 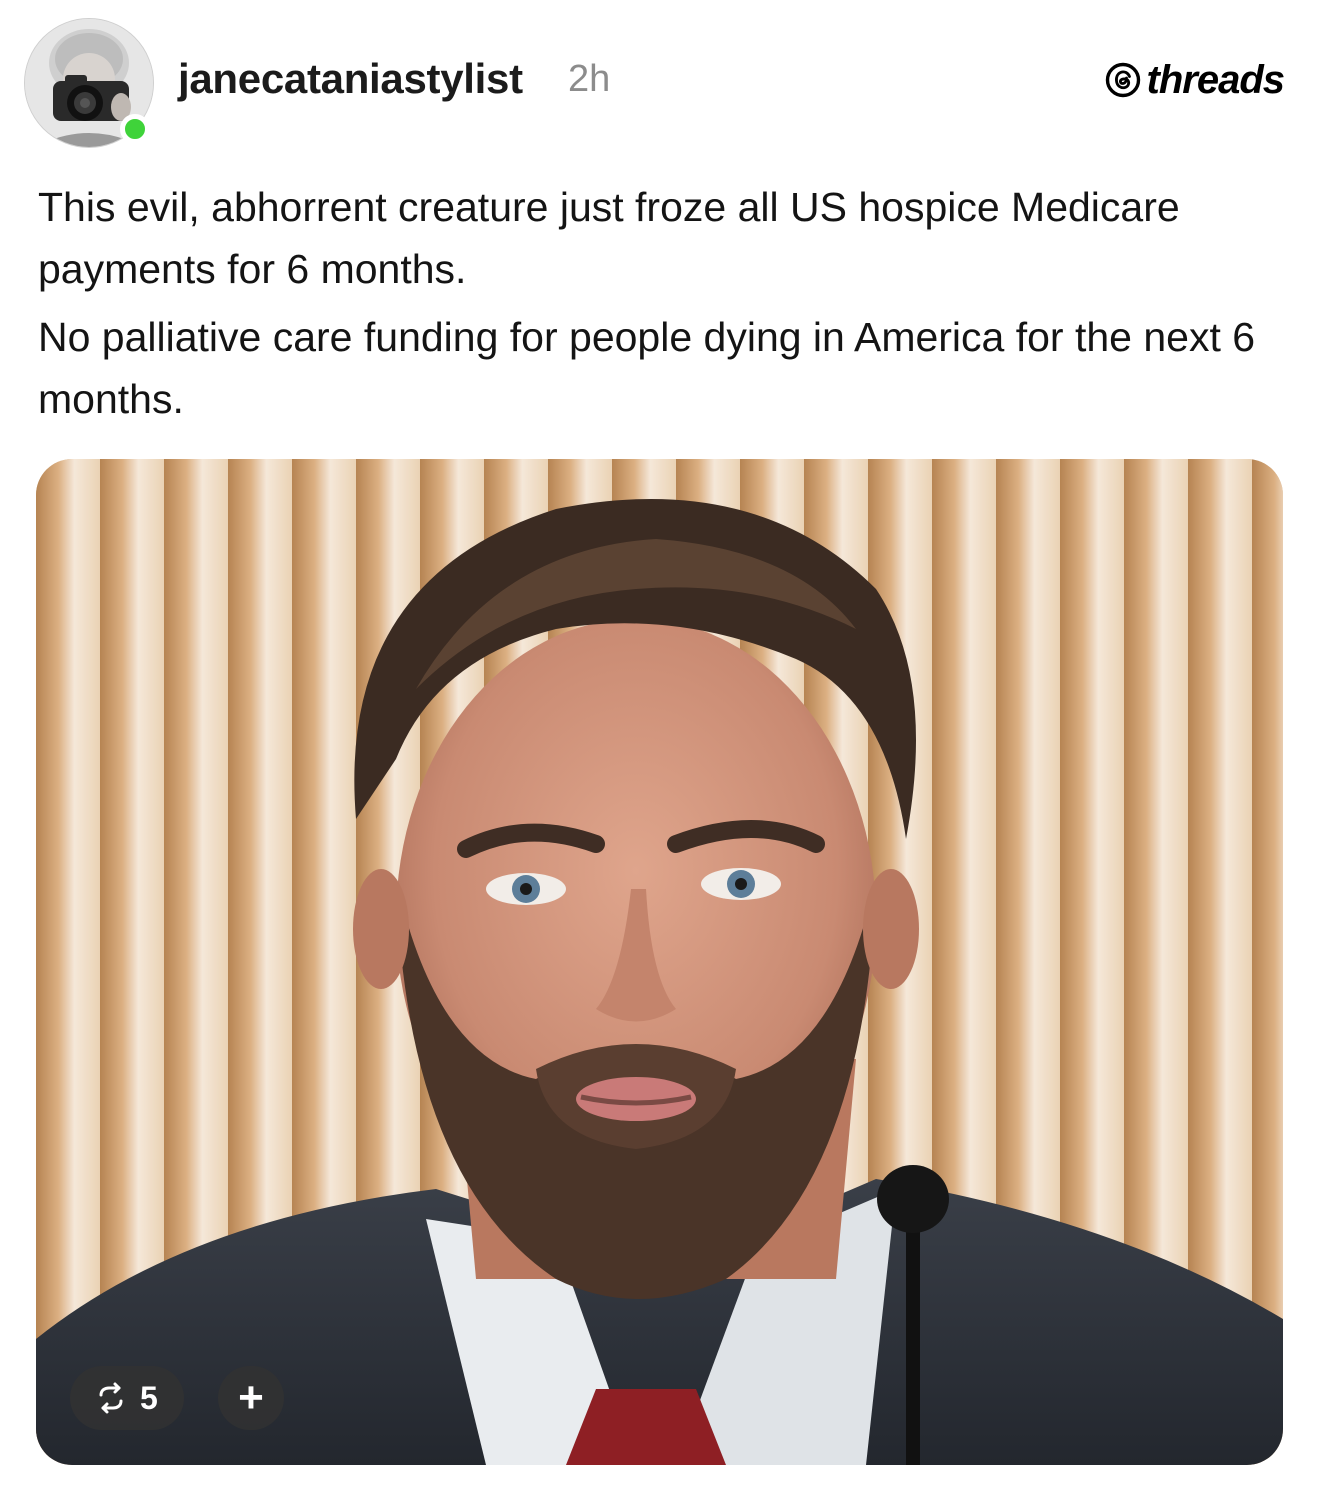 I want to click on author-username: janecataniastylist, so click(x=350, y=79).